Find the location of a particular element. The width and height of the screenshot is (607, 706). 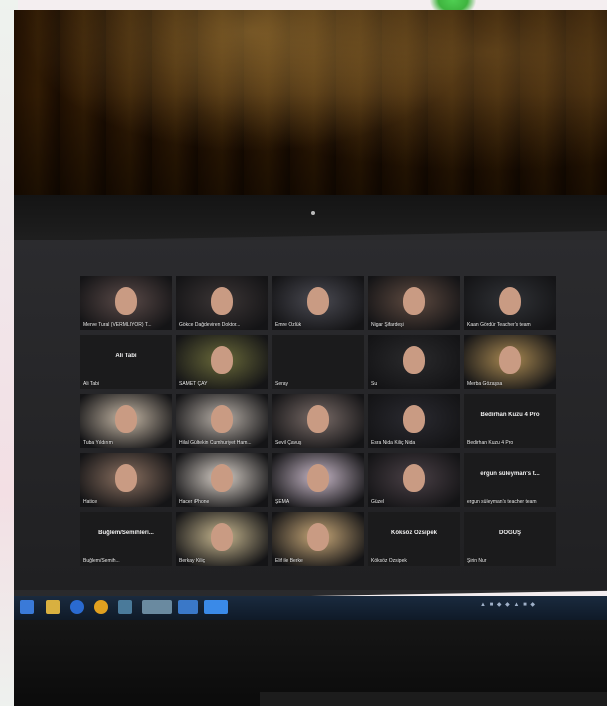

participant-tile: Seray is located at coordinates (318, 362).